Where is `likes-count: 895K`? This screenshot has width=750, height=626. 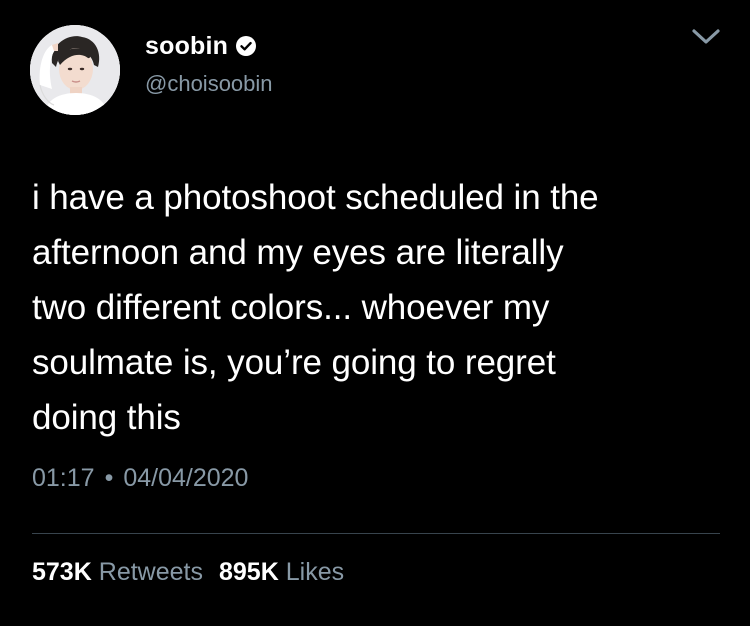
likes-count: 895K is located at coordinates (248, 572).